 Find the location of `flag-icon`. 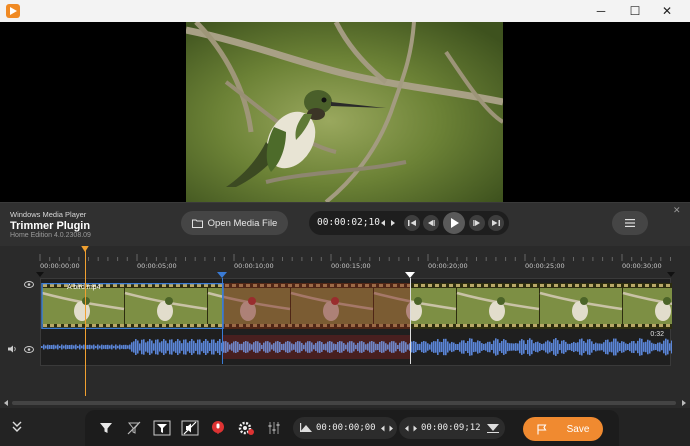

flag-icon is located at coordinates (542, 428).